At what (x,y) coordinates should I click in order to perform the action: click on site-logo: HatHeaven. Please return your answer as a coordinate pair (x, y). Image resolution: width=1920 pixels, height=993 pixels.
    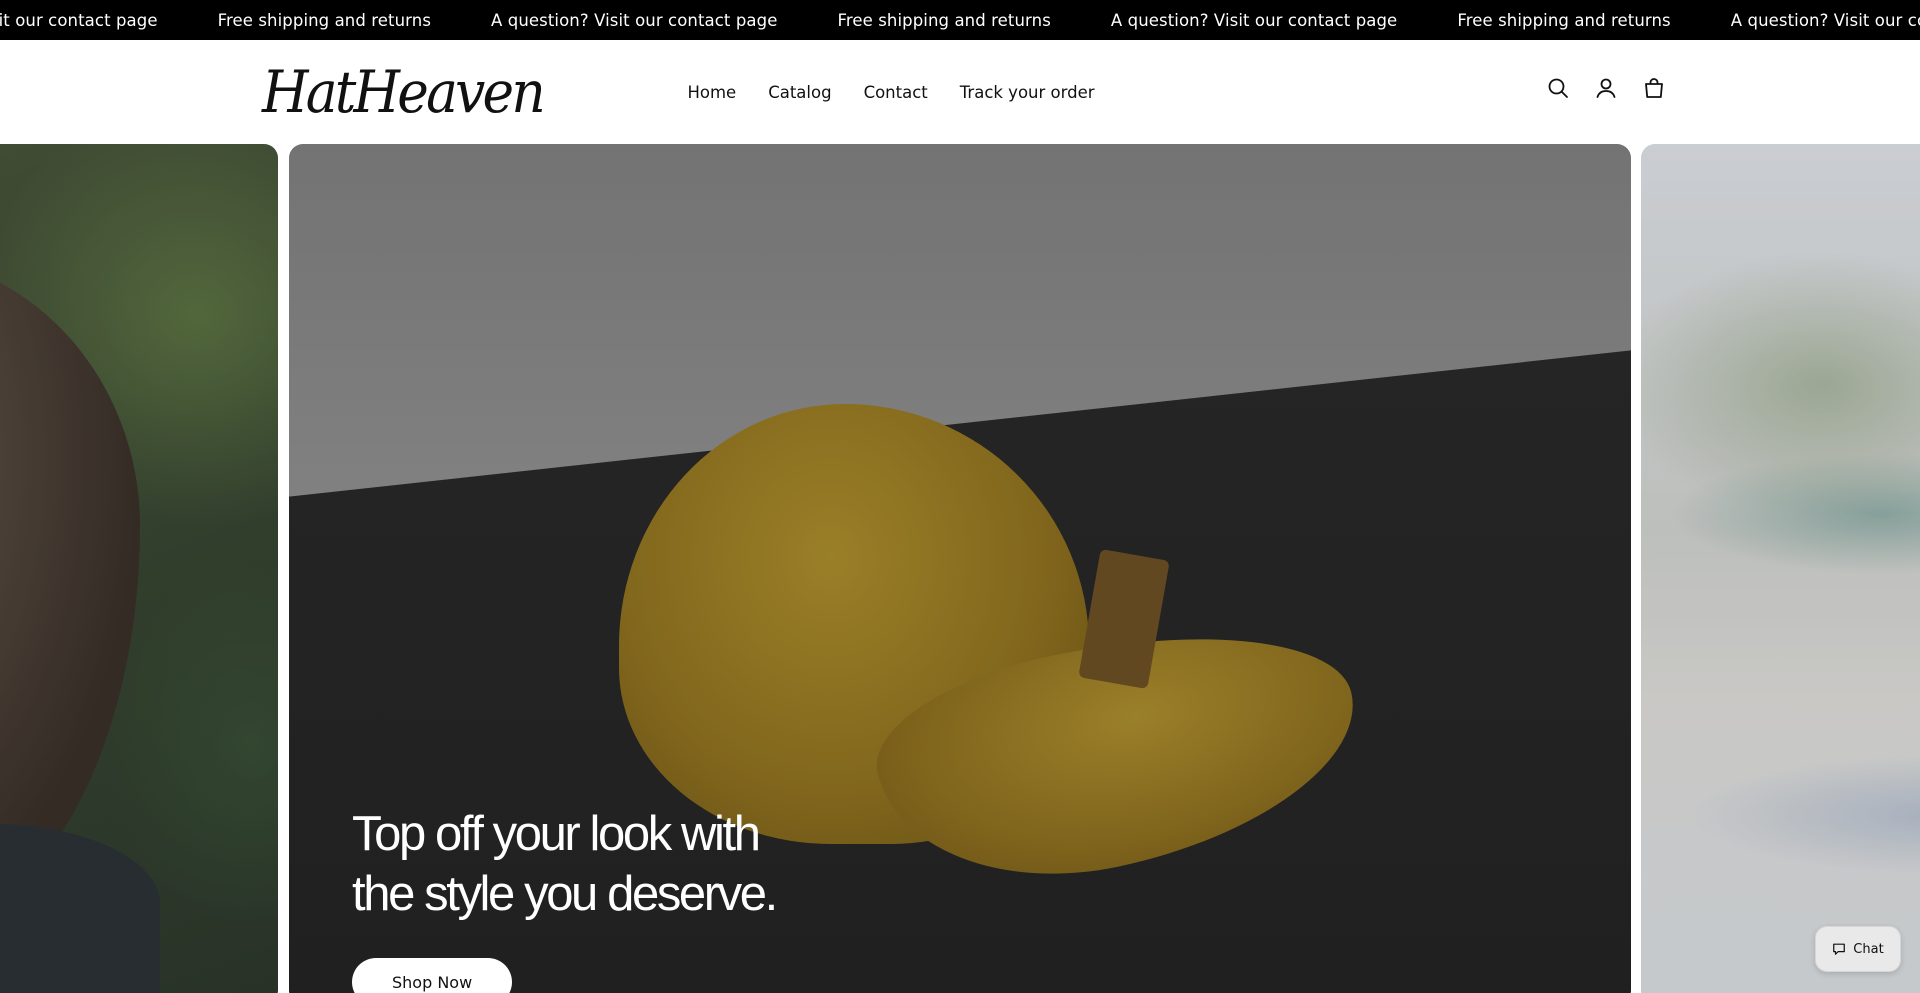
    Looking at the image, I should click on (404, 92).